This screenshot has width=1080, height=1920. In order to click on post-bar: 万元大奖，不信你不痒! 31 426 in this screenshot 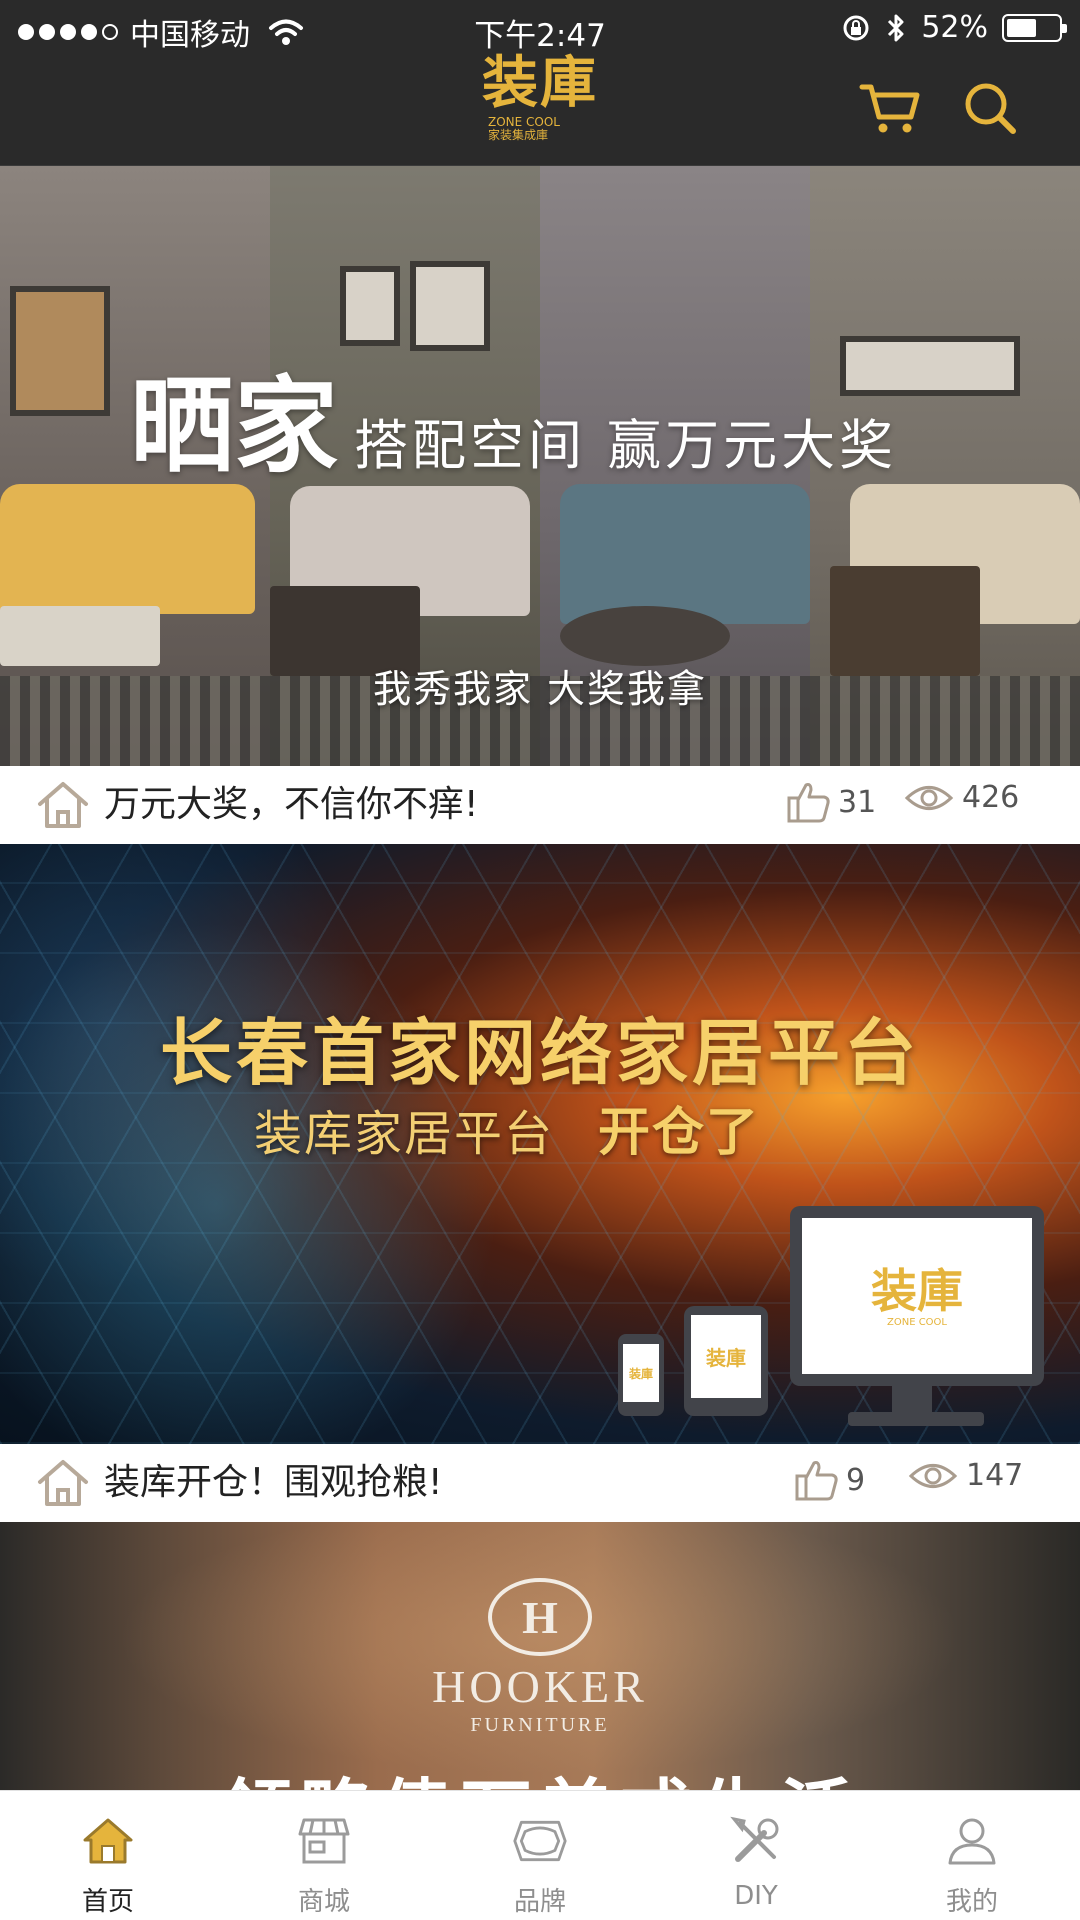, I will do `click(540, 805)`.